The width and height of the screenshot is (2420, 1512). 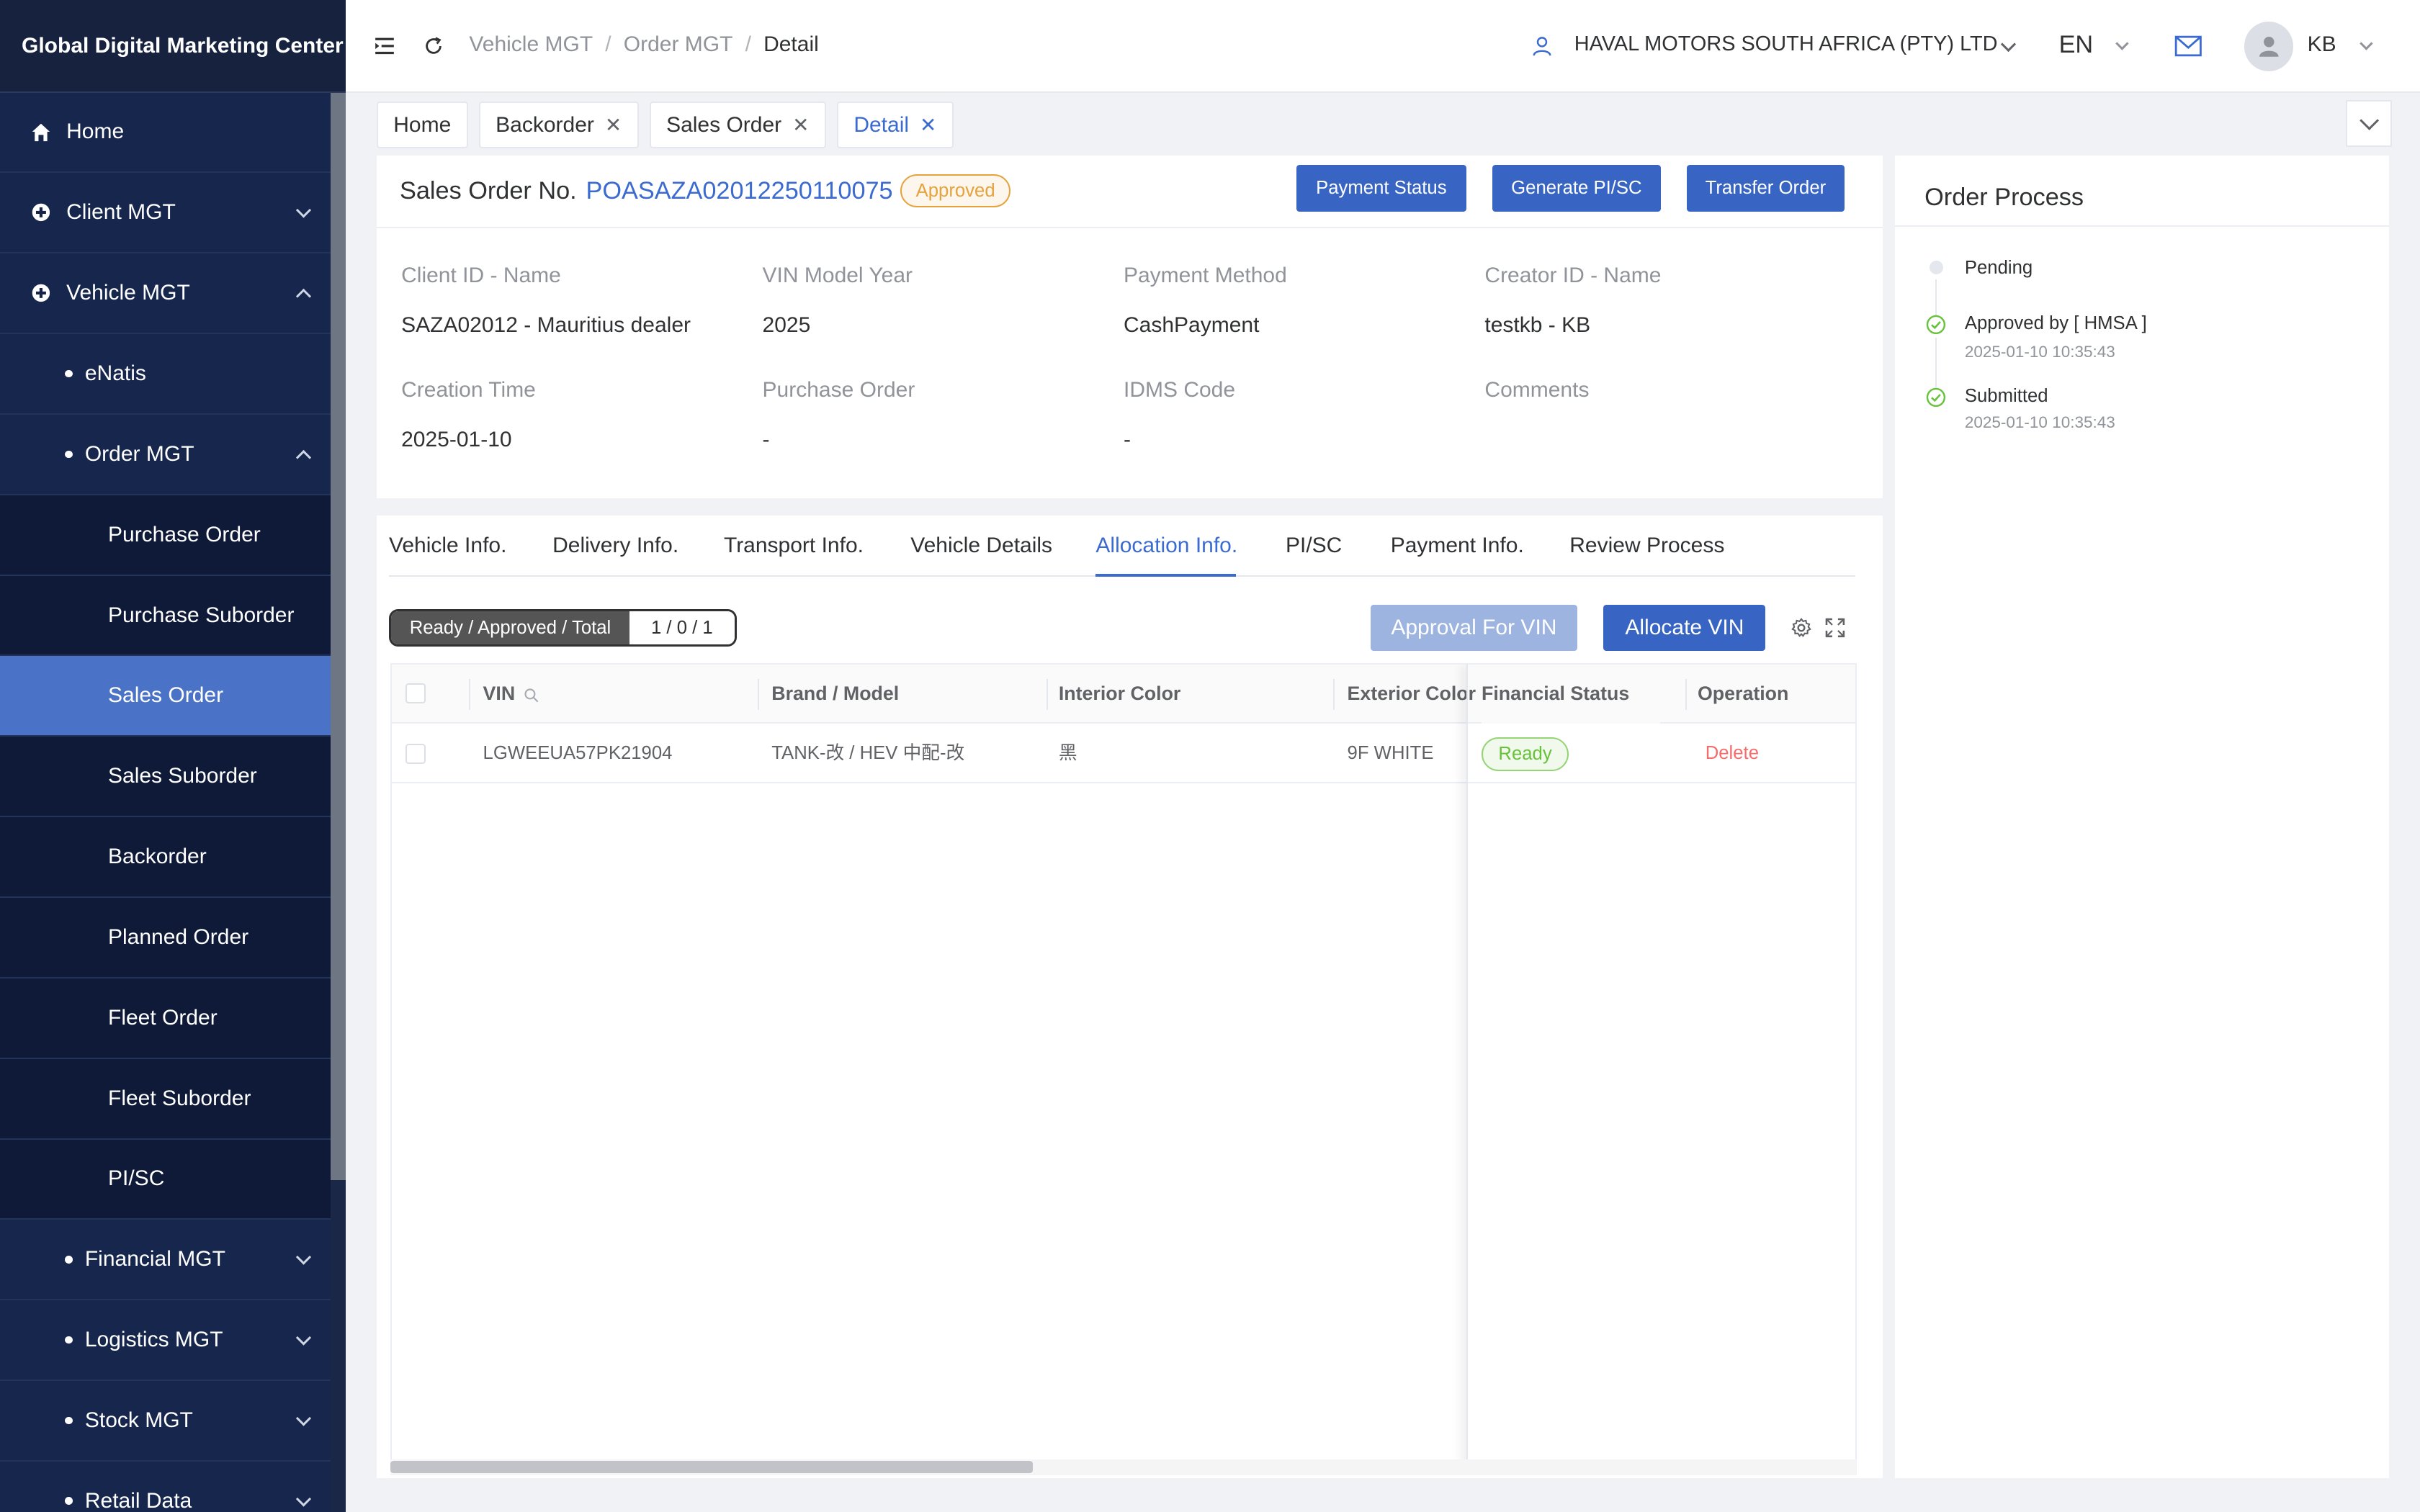 What do you see at coordinates (1191, 324) in the screenshot?
I see `payment-method-value: CashPayment` at bounding box center [1191, 324].